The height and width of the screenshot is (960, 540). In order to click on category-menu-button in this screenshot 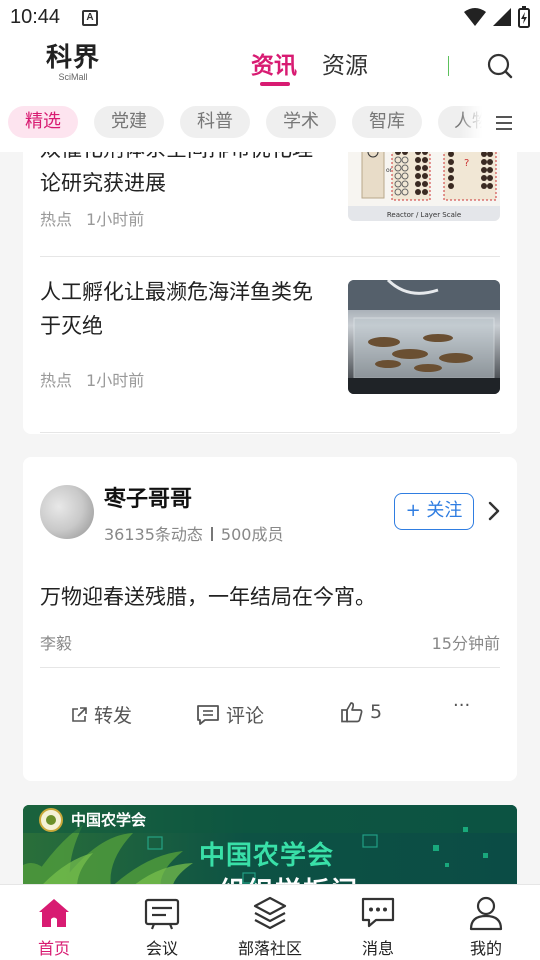, I will do `click(511, 123)`.